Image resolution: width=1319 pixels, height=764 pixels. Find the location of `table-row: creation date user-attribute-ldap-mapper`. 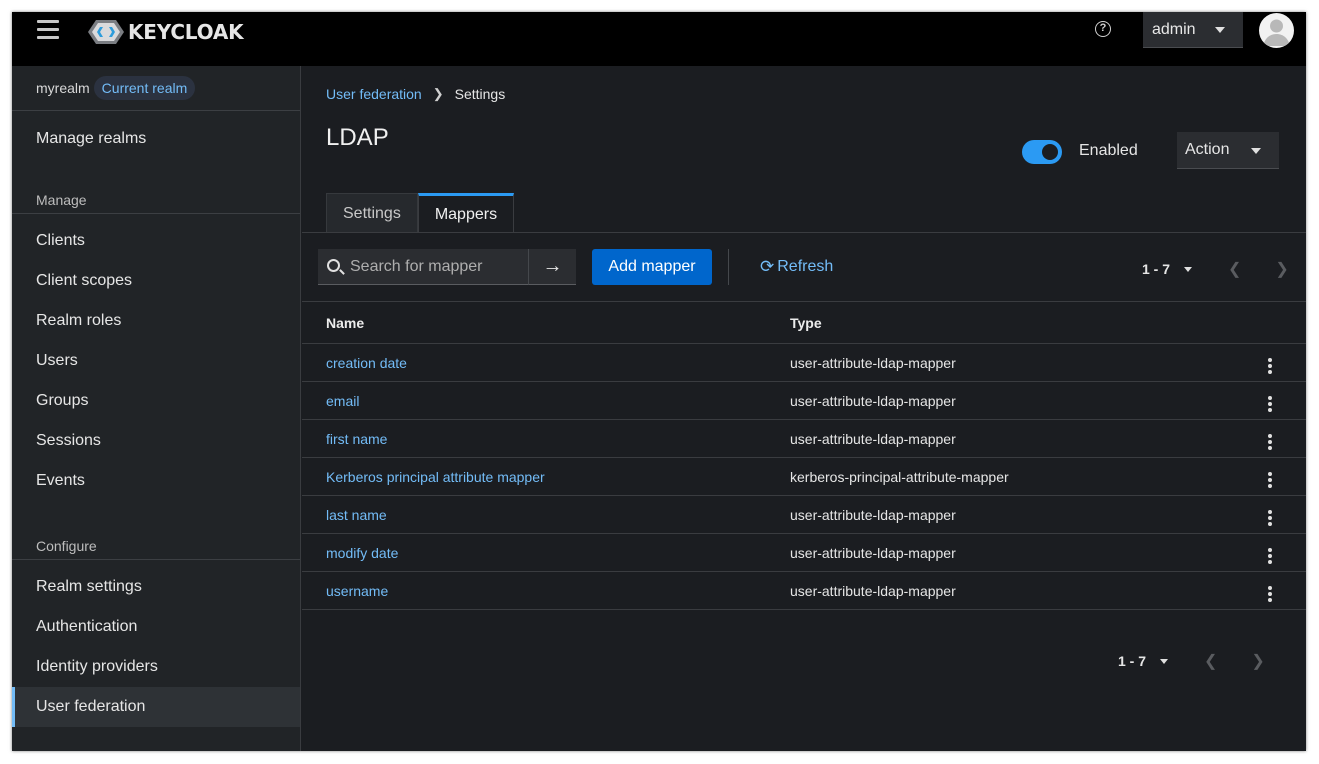

table-row: creation date user-attribute-ldap-mapper is located at coordinates (804, 362).